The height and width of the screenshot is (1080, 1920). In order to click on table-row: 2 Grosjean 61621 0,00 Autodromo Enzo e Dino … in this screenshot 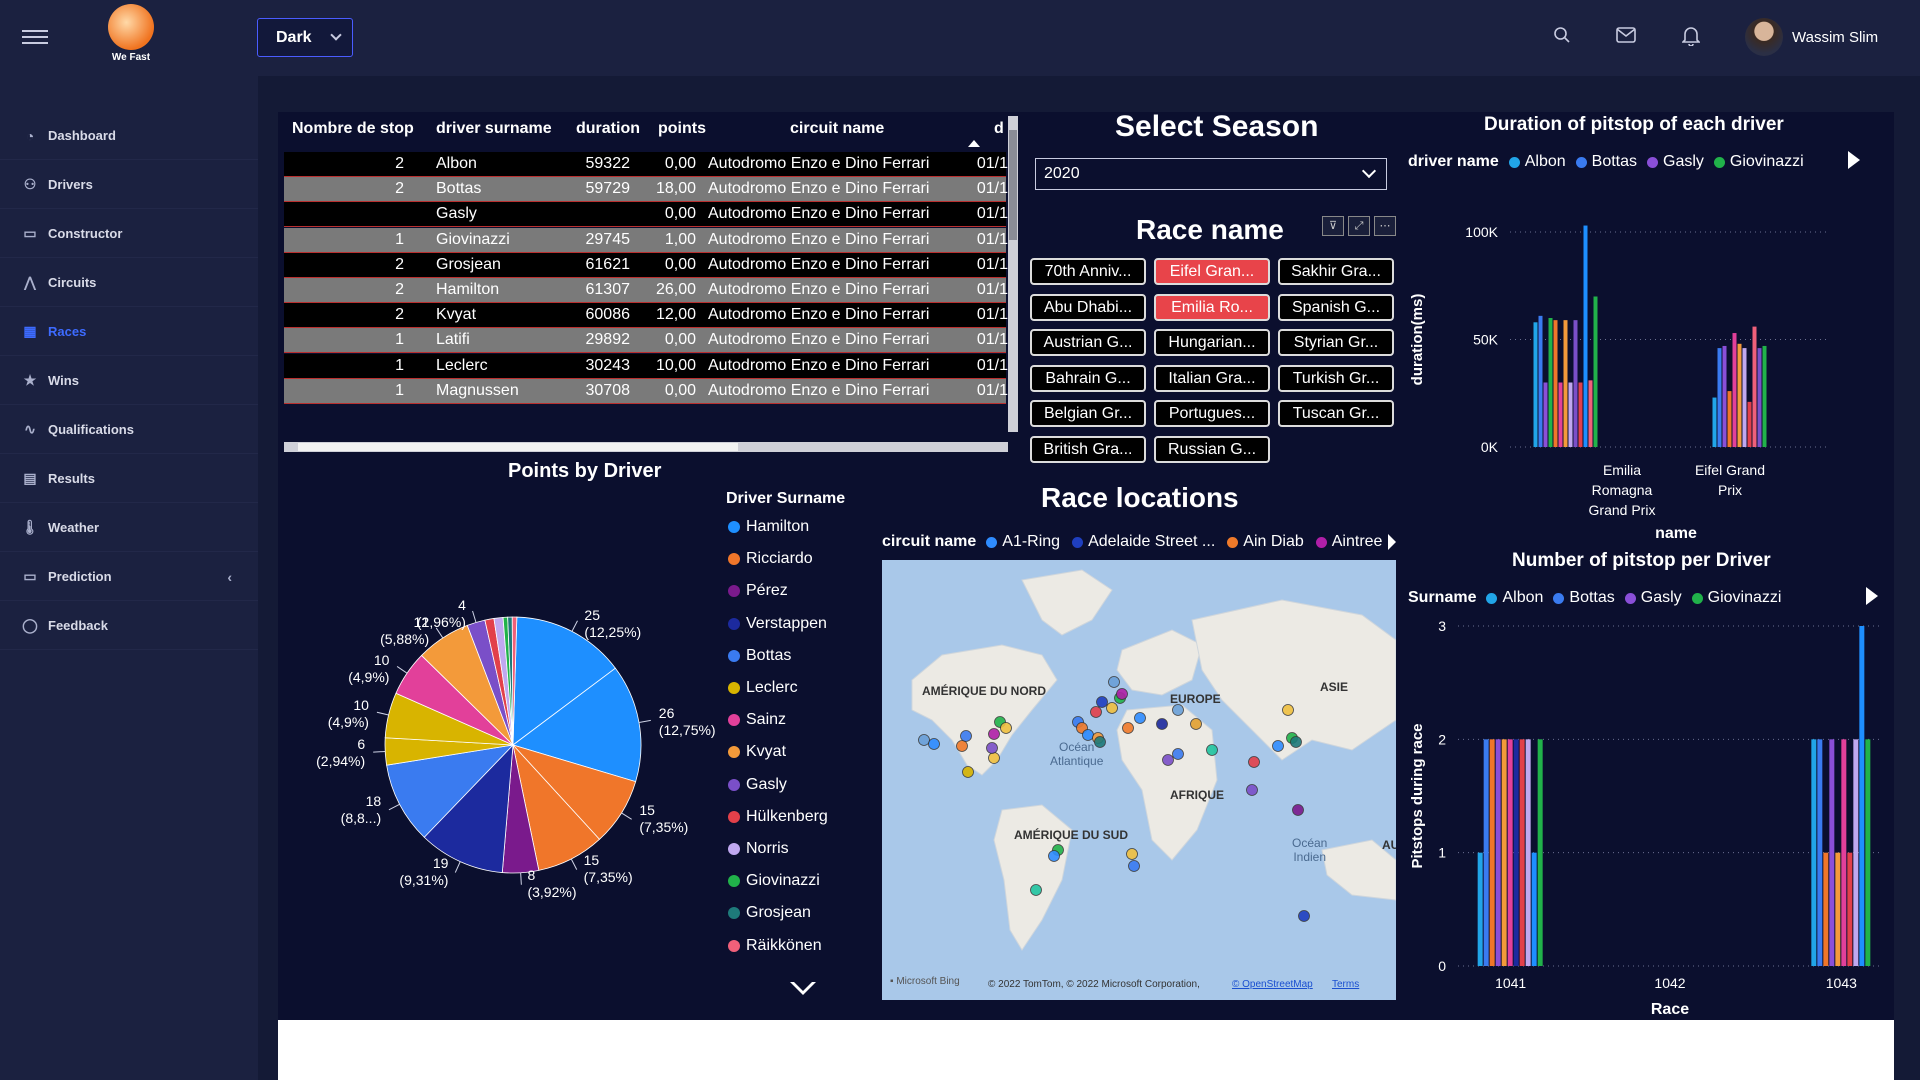, I will do `click(646, 265)`.